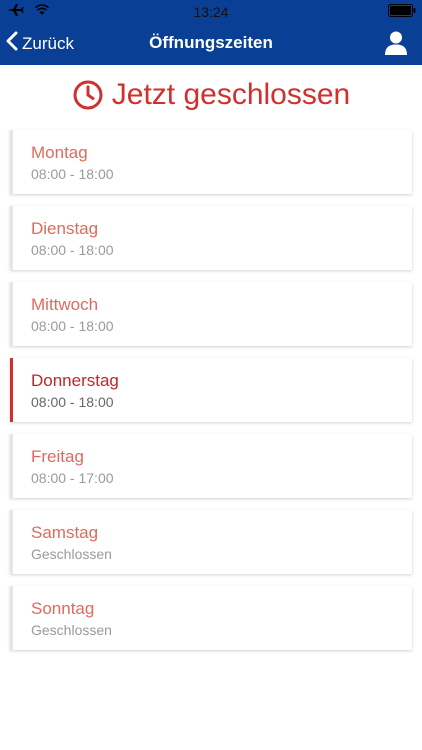 Image resolution: width=422 pixels, height=750 pixels. I want to click on navigation-bar: Zurück Öffnungszeiten, so click(211, 43).